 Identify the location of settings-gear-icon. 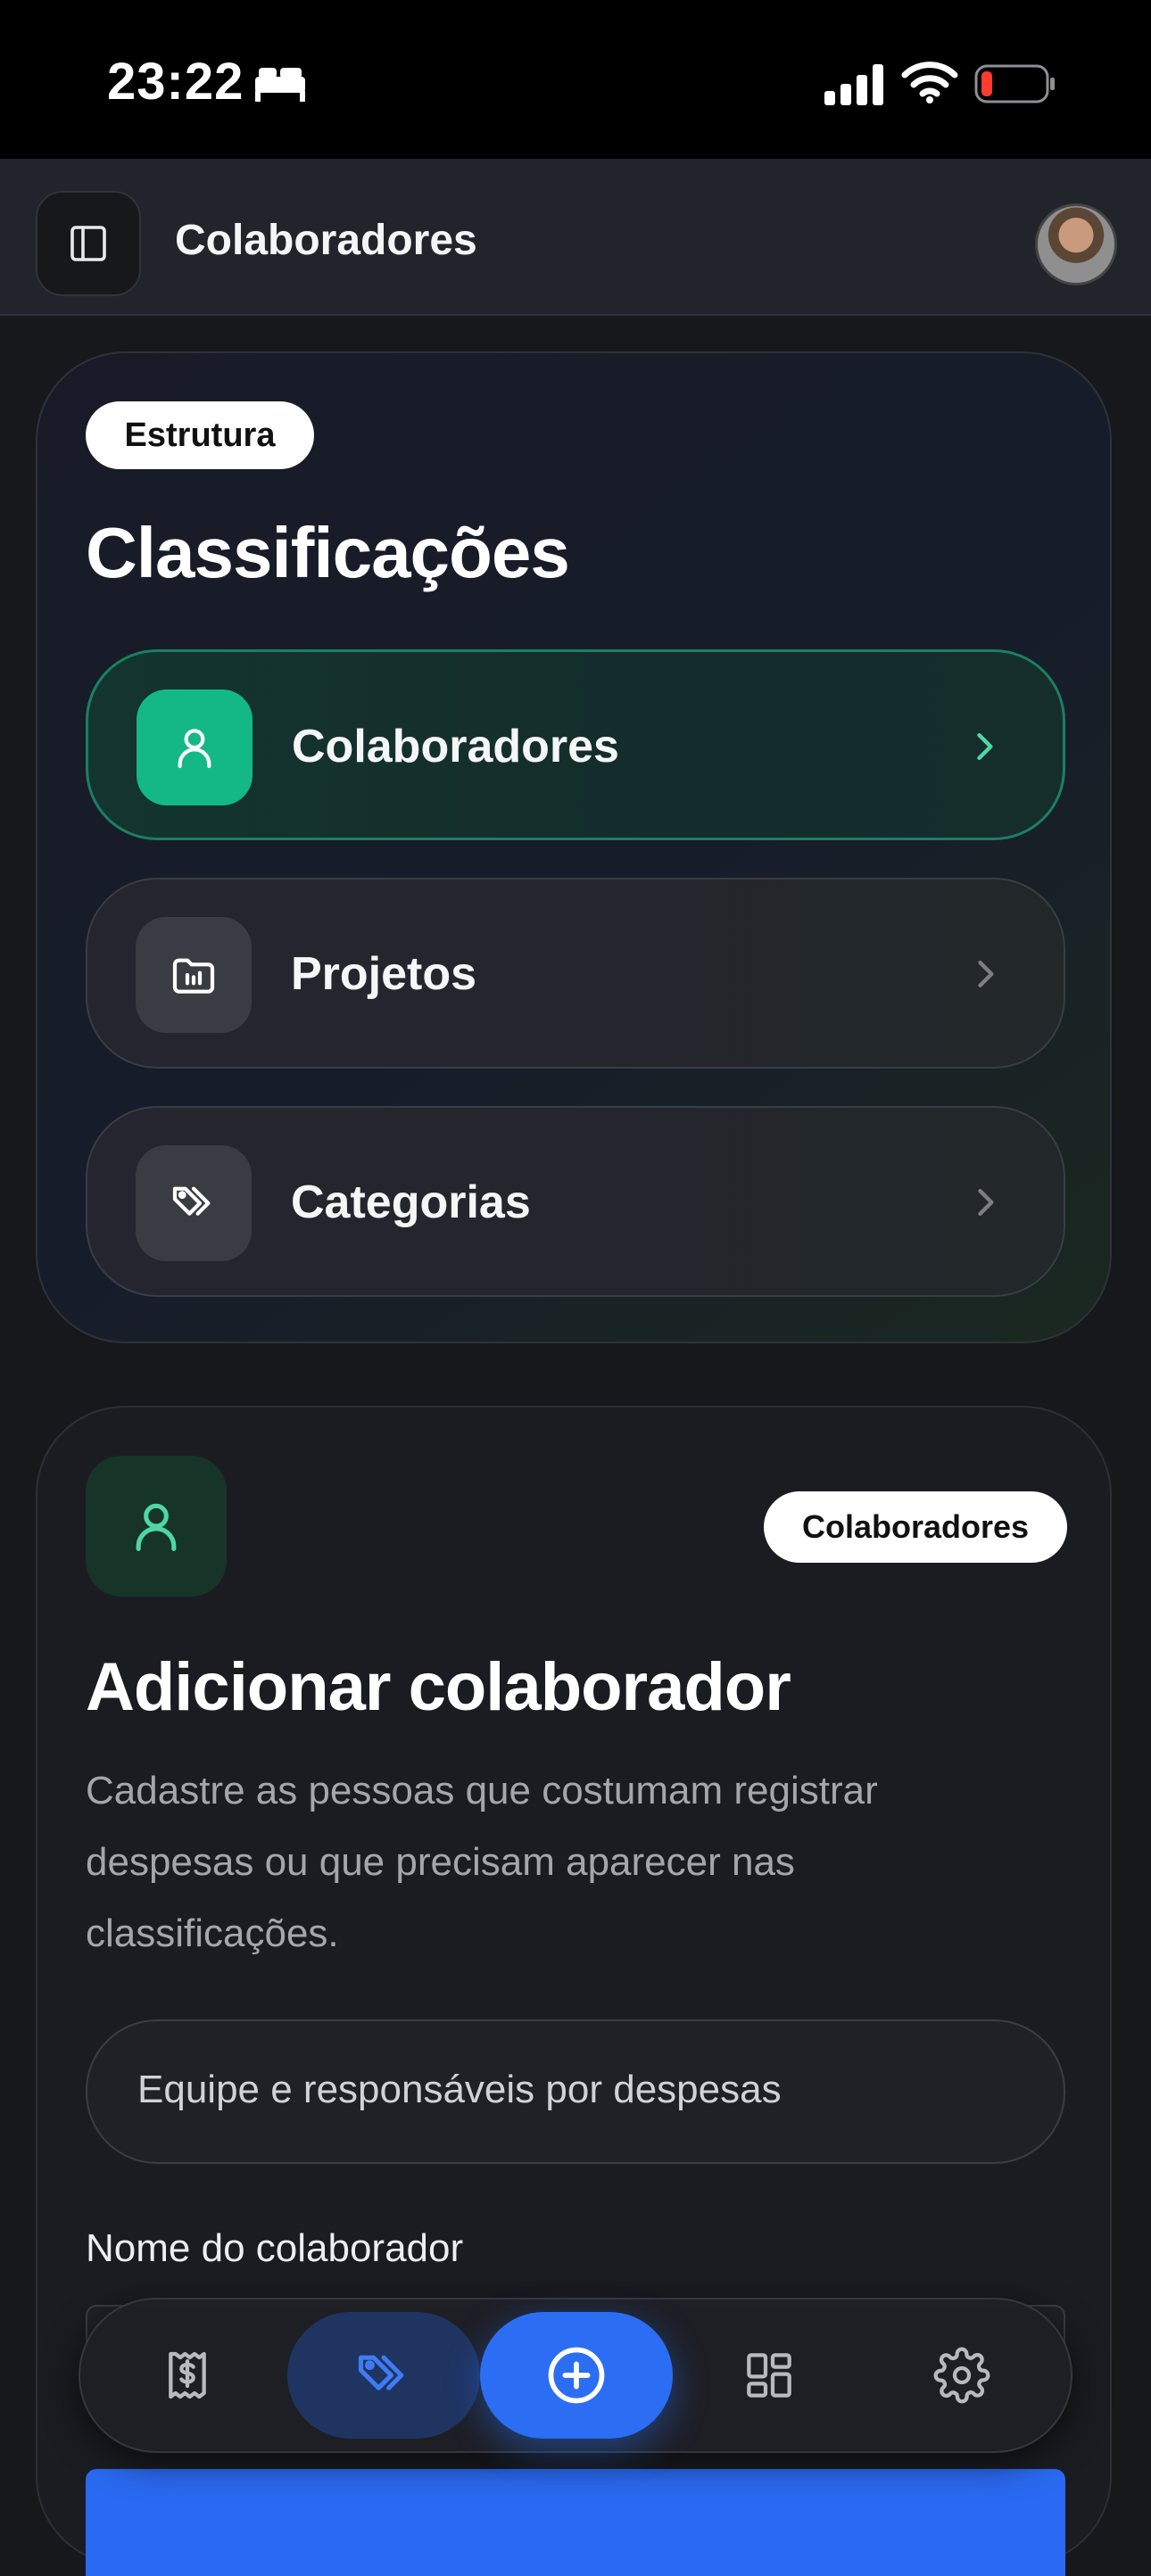
(962, 2376).